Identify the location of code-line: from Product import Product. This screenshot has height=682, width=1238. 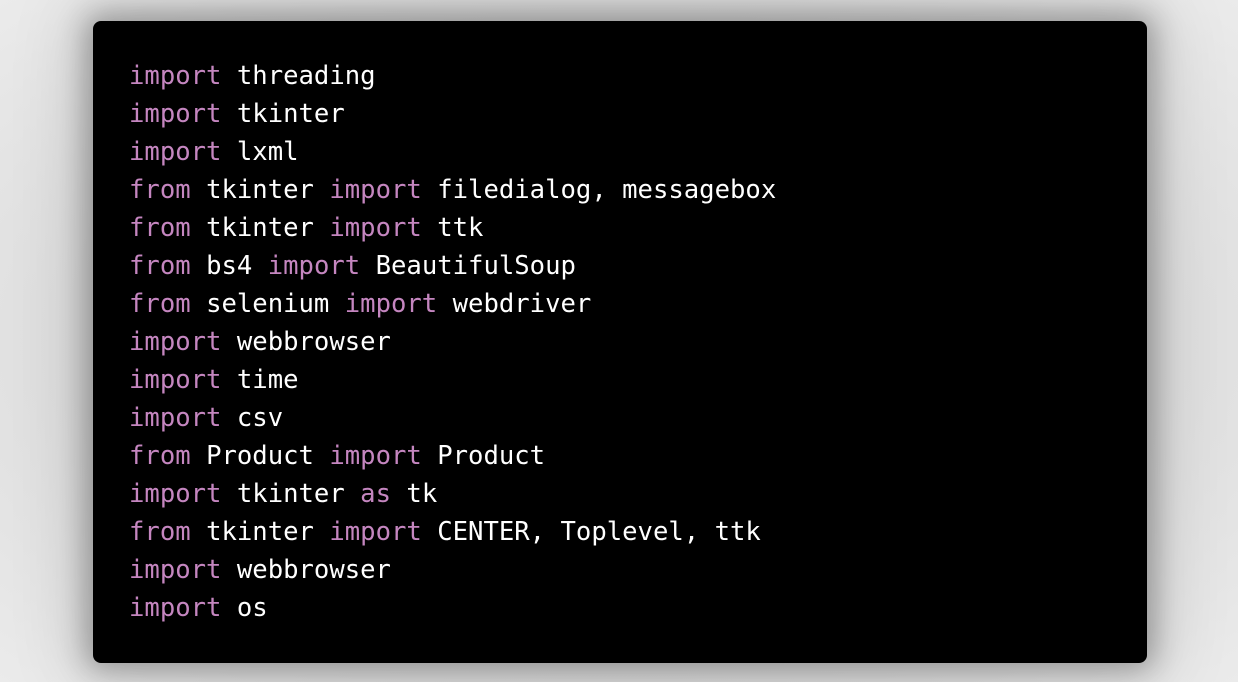
(620, 456).